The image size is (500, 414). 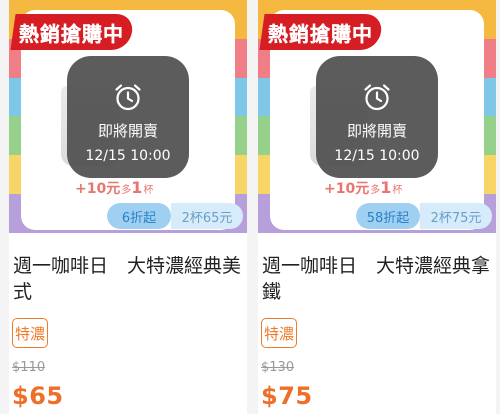 I want to click on original-price: $110, so click(x=29, y=367).